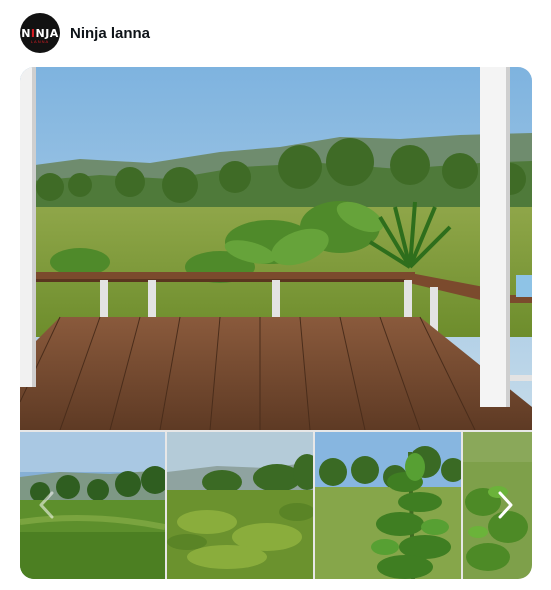 This screenshot has height=590, width=551. I want to click on chevron-left-icon, so click(46, 505).